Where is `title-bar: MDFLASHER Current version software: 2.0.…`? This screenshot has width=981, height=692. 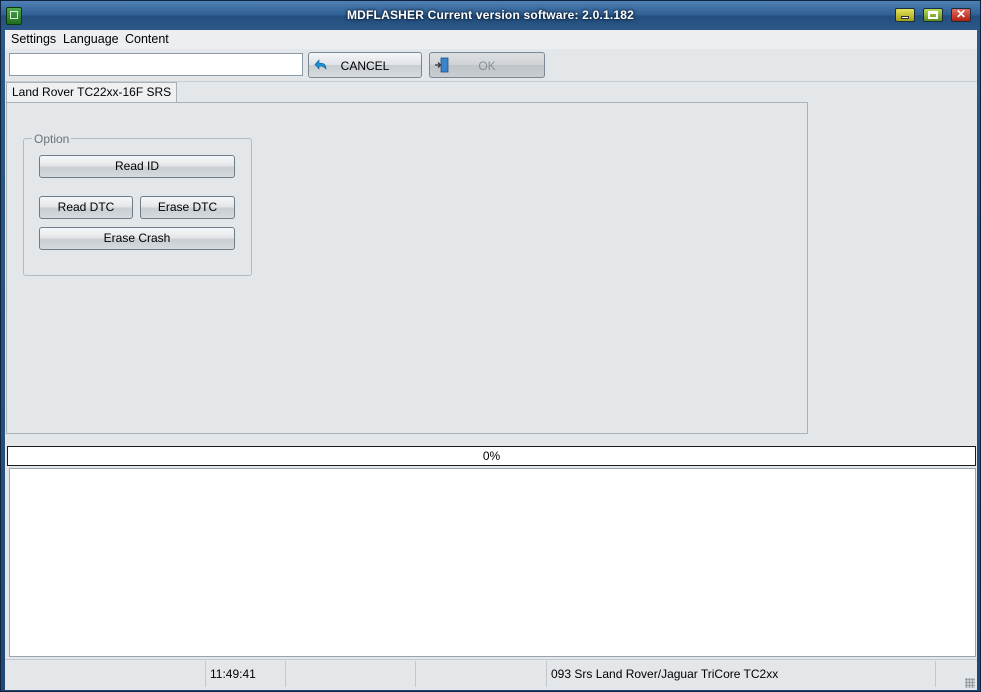 title-bar: MDFLASHER Current version software: 2.0.… is located at coordinates (490, 15).